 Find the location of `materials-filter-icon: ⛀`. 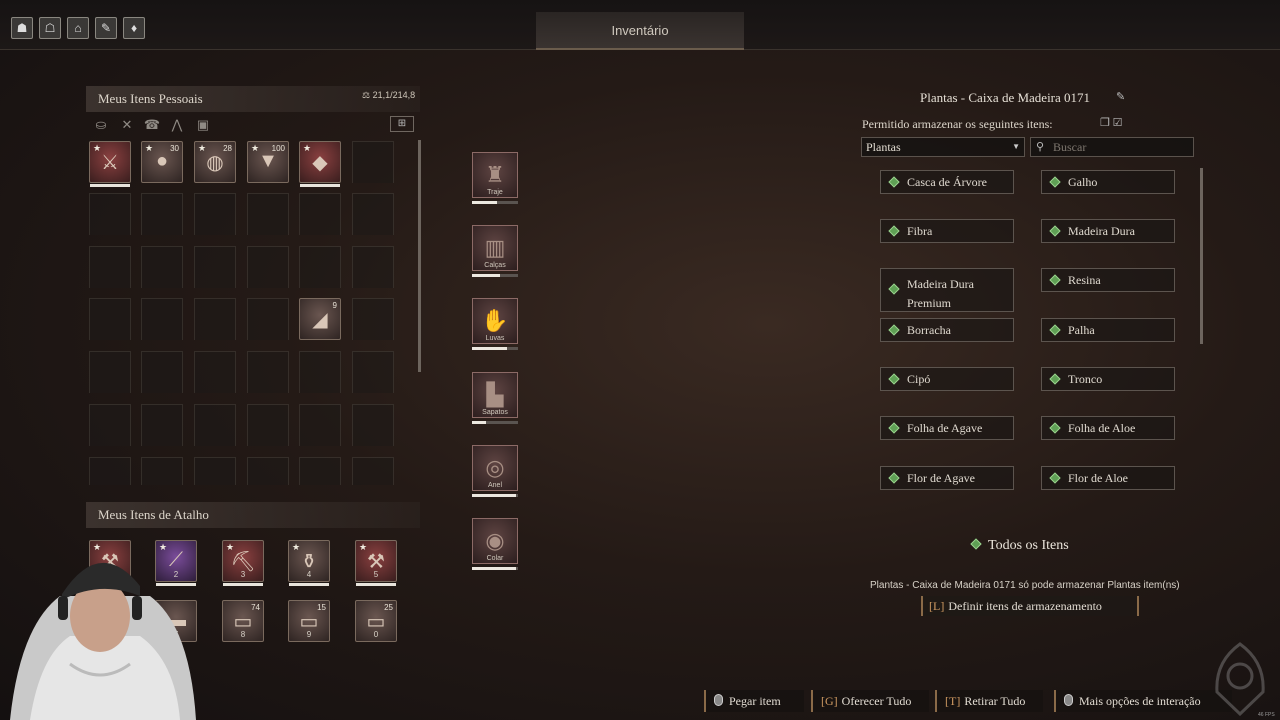

materials-filter-icon: ⛀ is located at coordinates (101, 125).